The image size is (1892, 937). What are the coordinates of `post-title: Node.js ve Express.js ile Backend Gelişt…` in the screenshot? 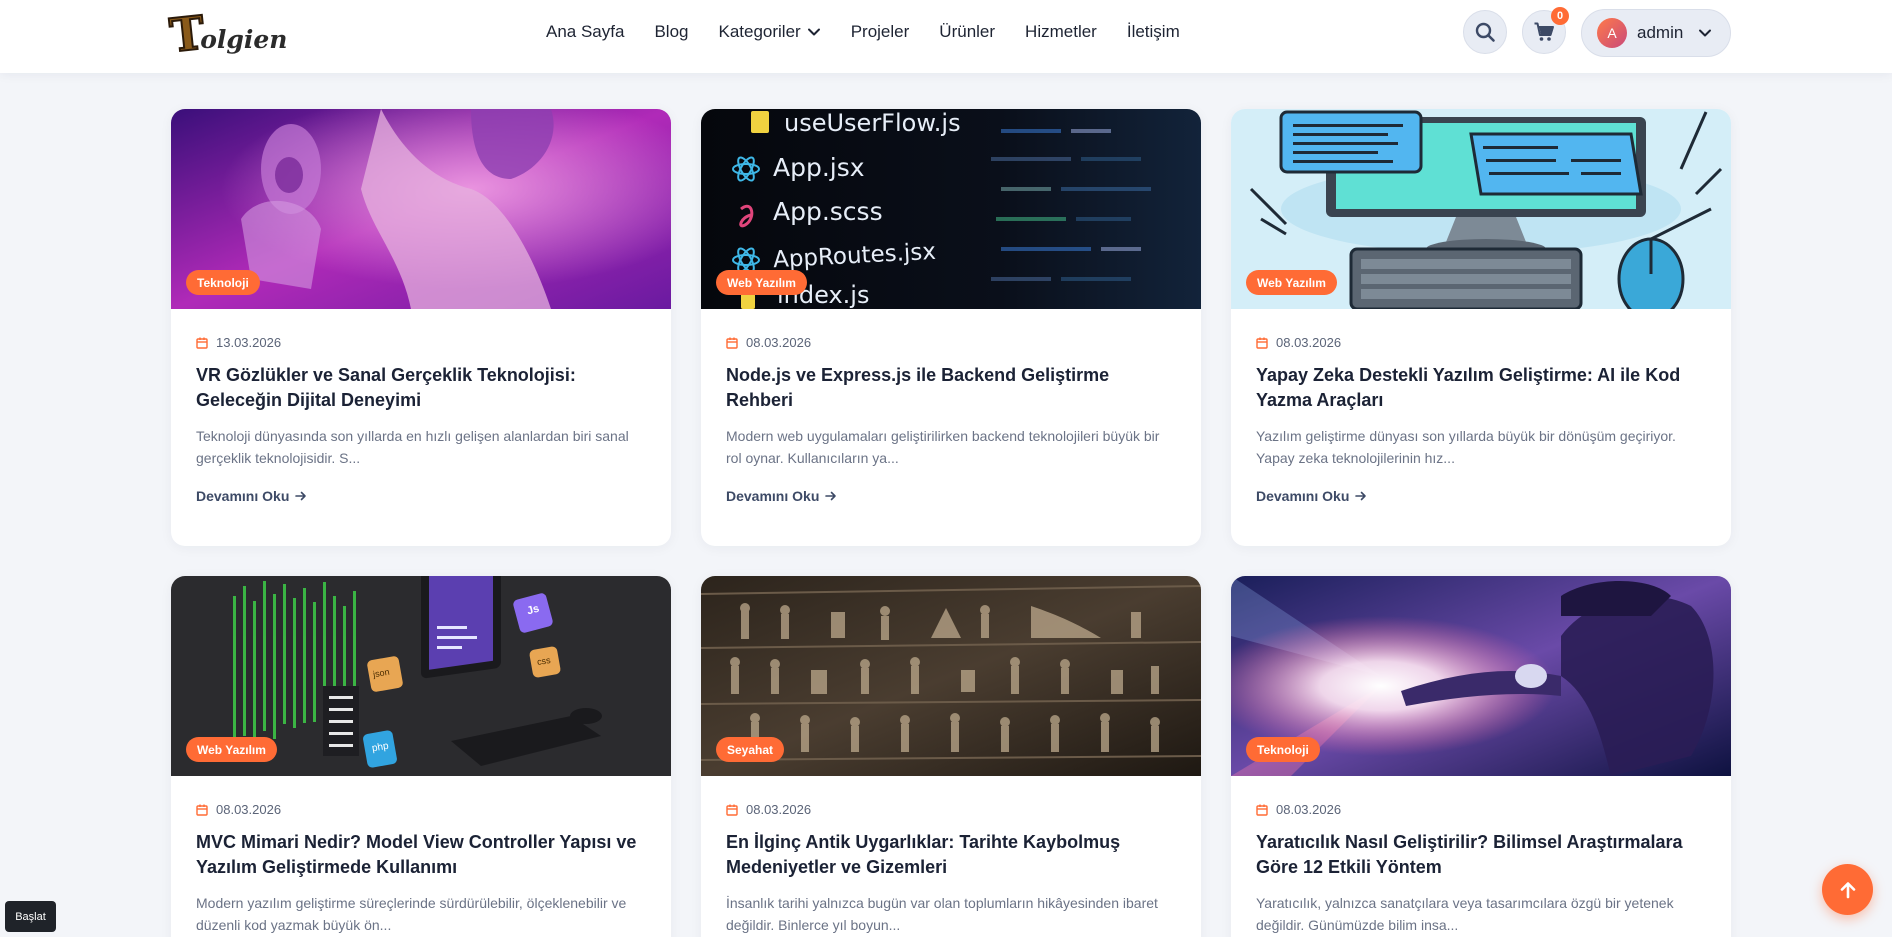 It's located at (951, 388).